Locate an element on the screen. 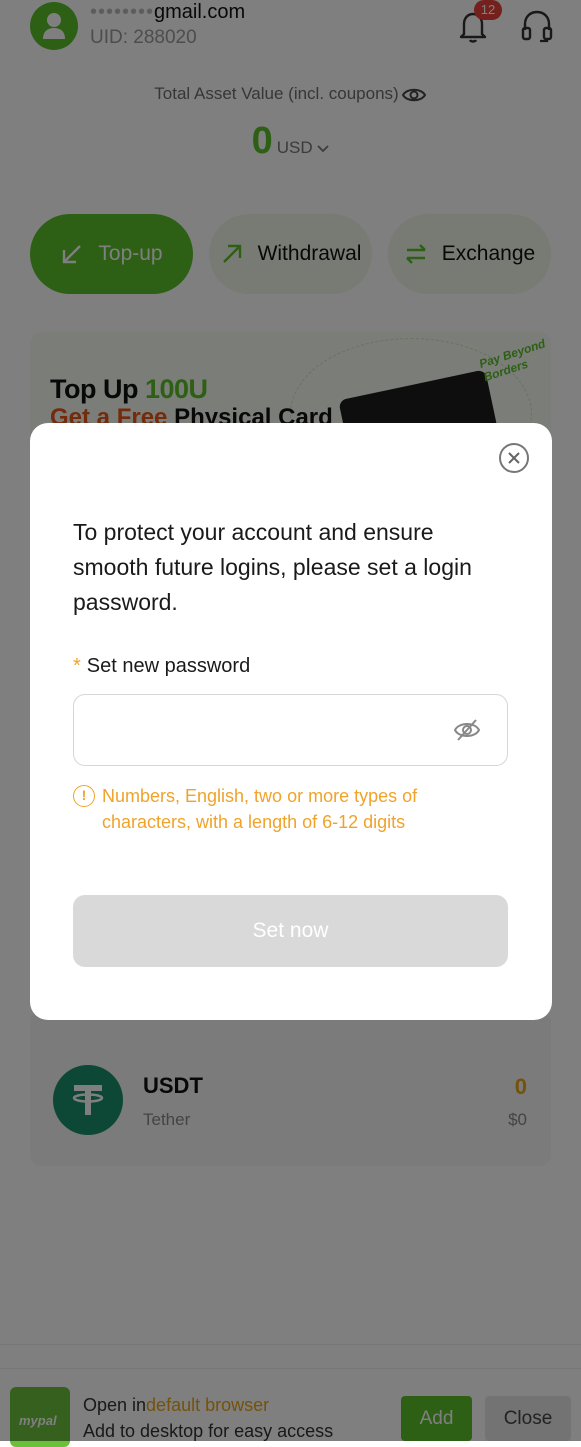  password-field-label: * Set new password is located at coordinates (161, 666).